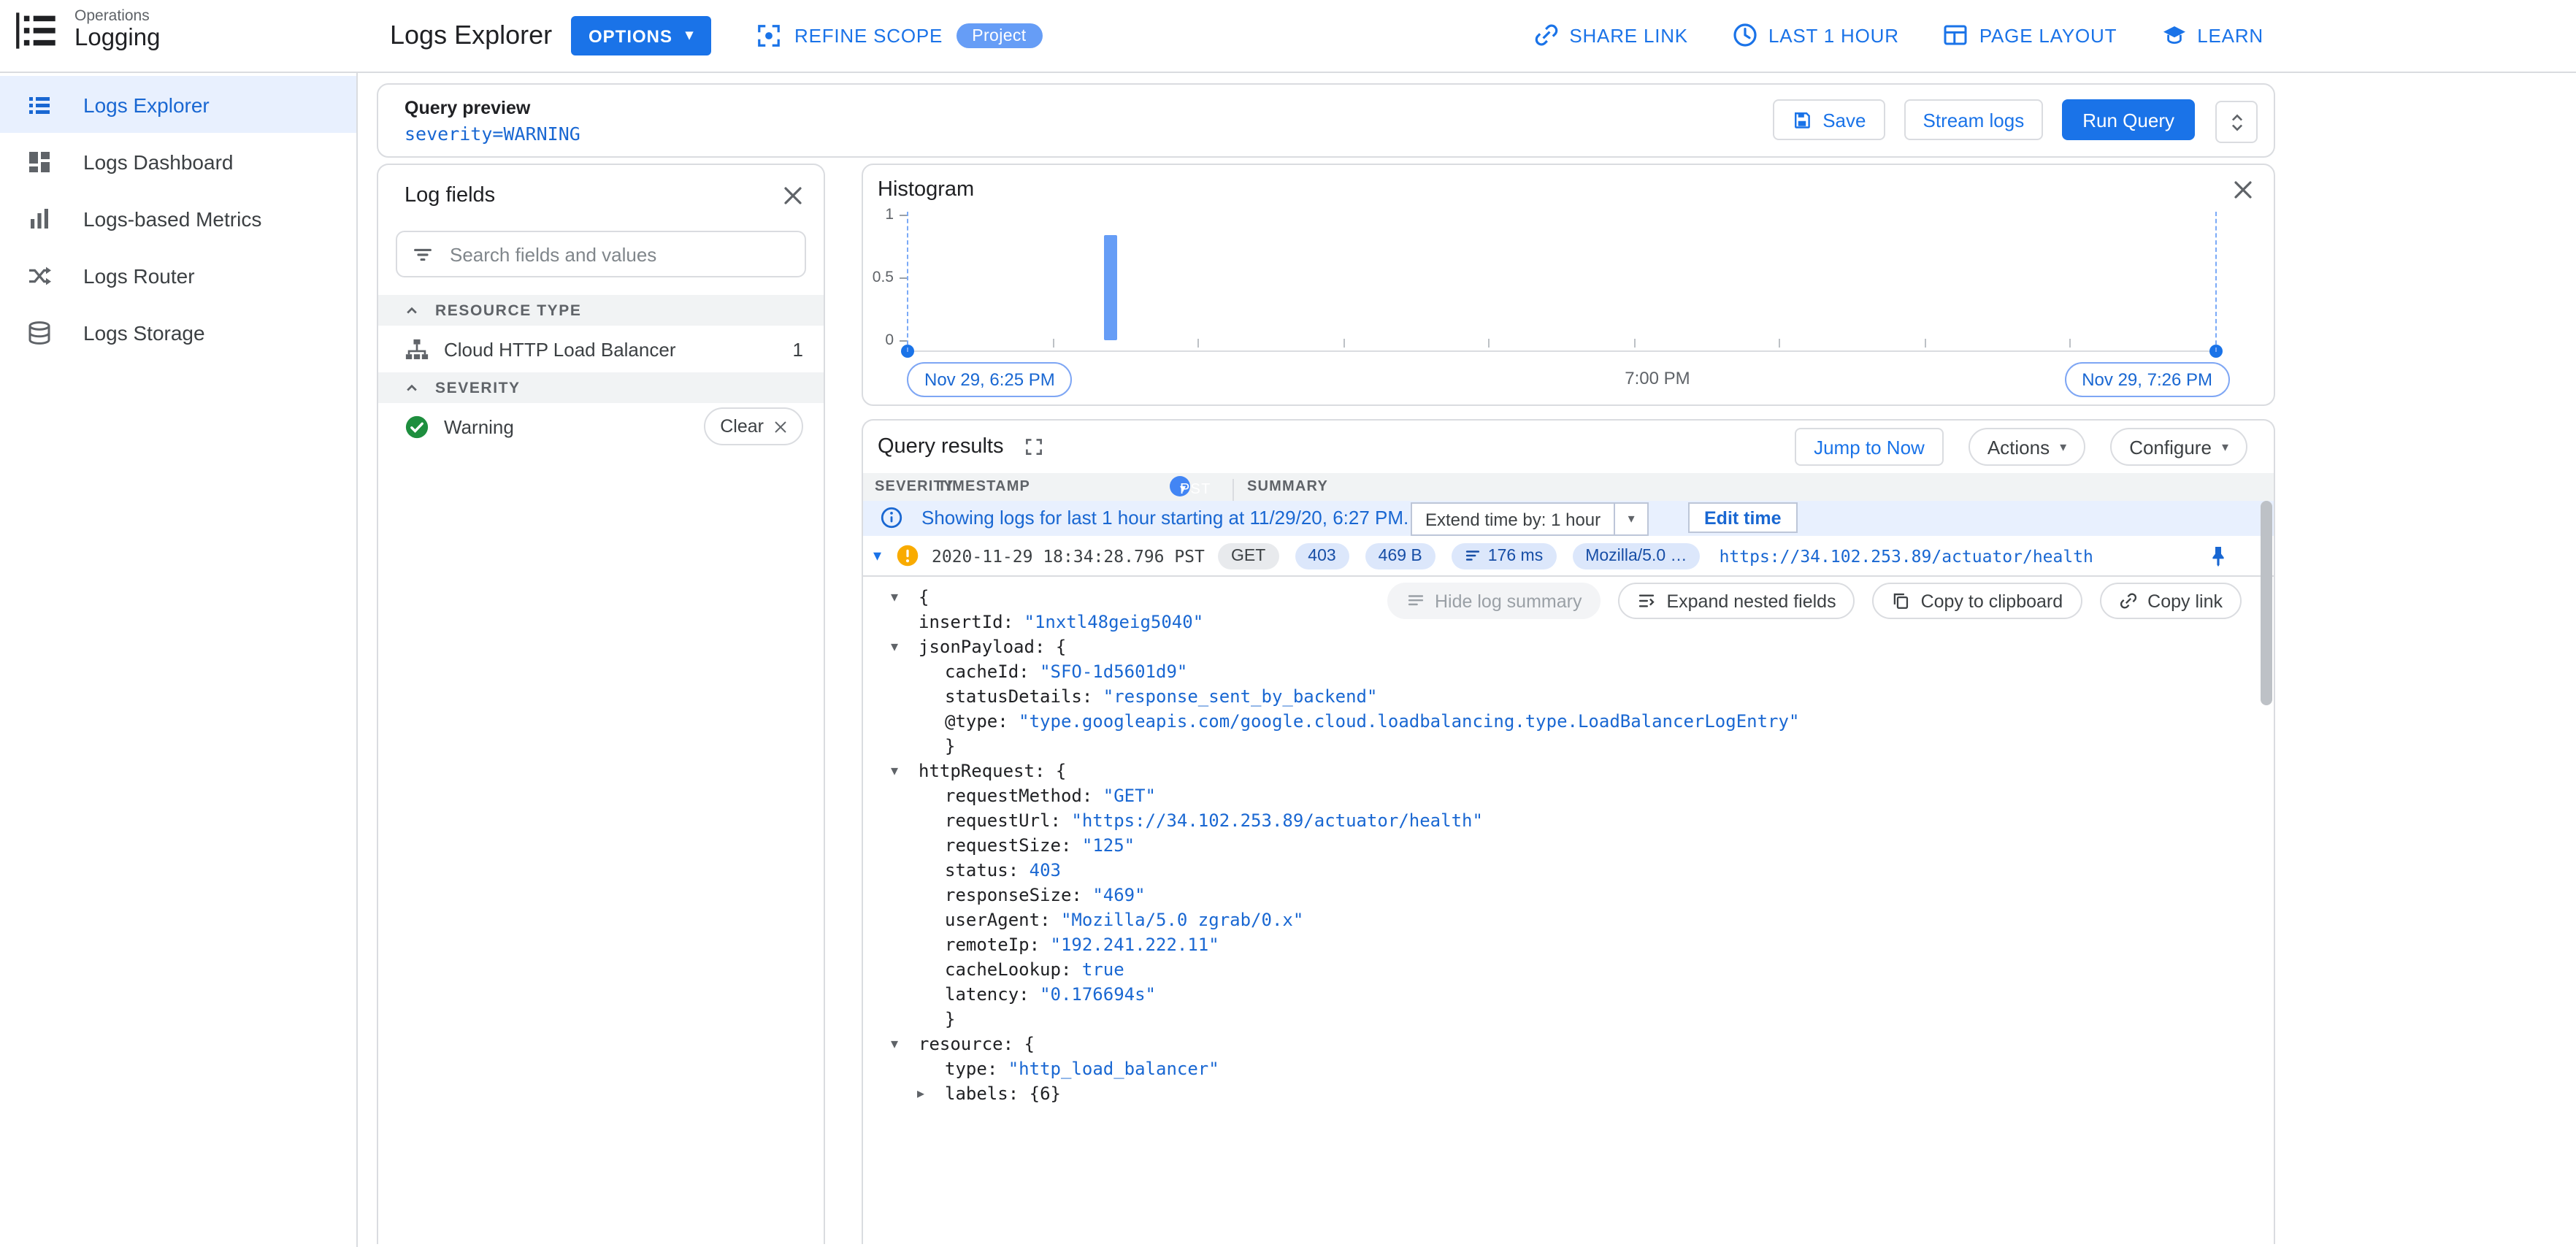  What do you see at coordinates (793, 195) in the screenshot?
I see `close-icon` at bounding box center [793, 195].